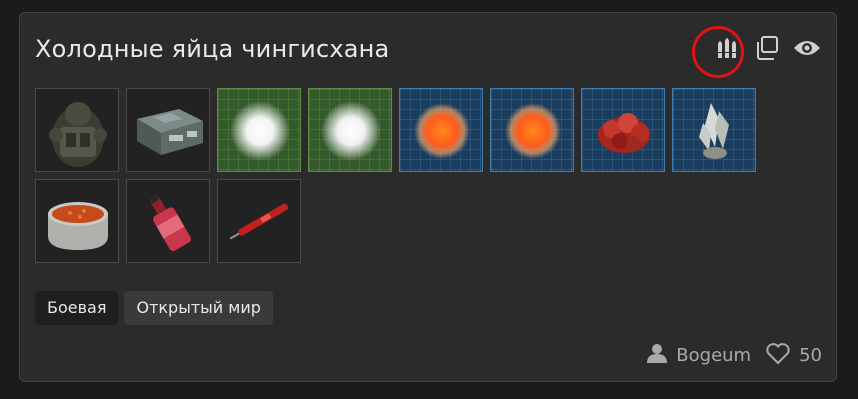 This screenshot has width=858, height=399. What do you see at coordinates (713, 355) in the screenshot?
I see `author-name: Bogeum` at bounding box center [713, 355].